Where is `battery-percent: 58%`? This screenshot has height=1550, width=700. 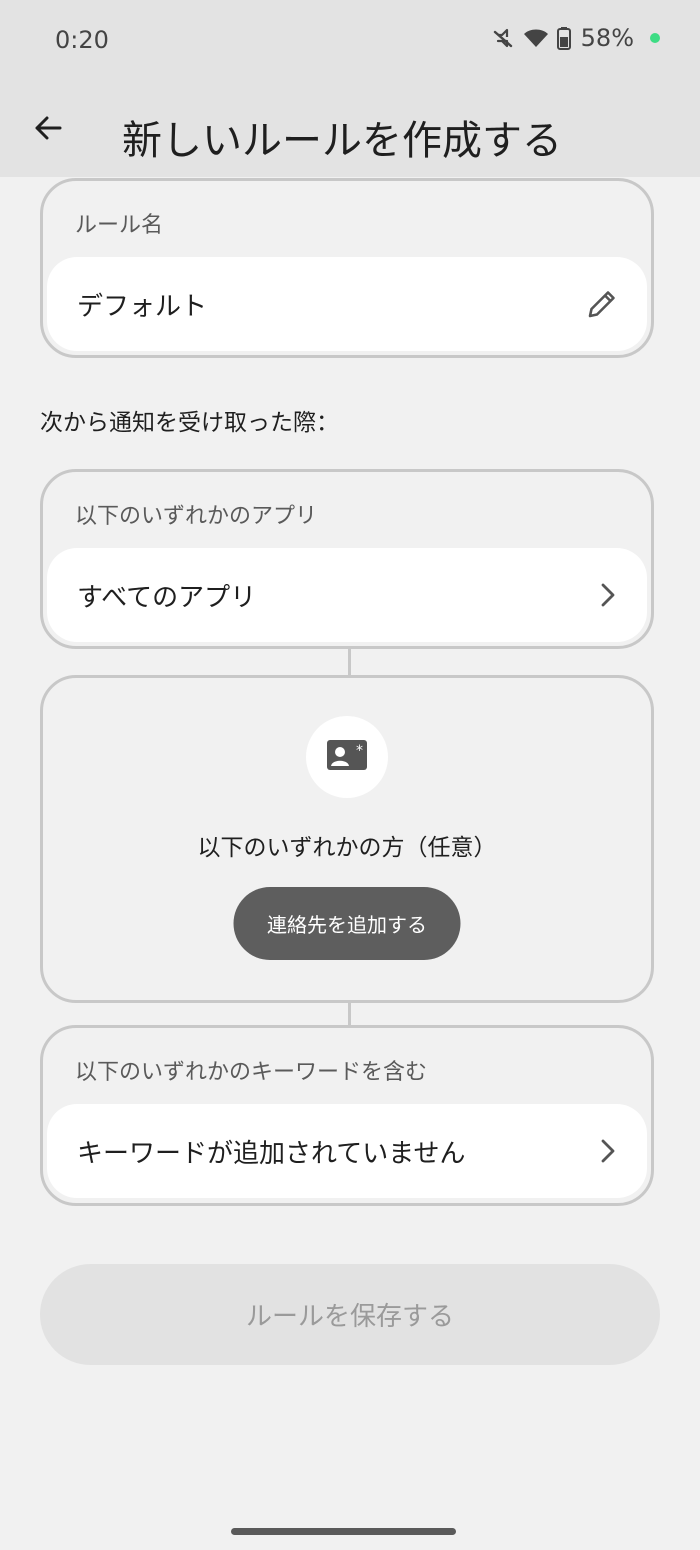
battery-percent: 58% is located at coordinates (607, 38).